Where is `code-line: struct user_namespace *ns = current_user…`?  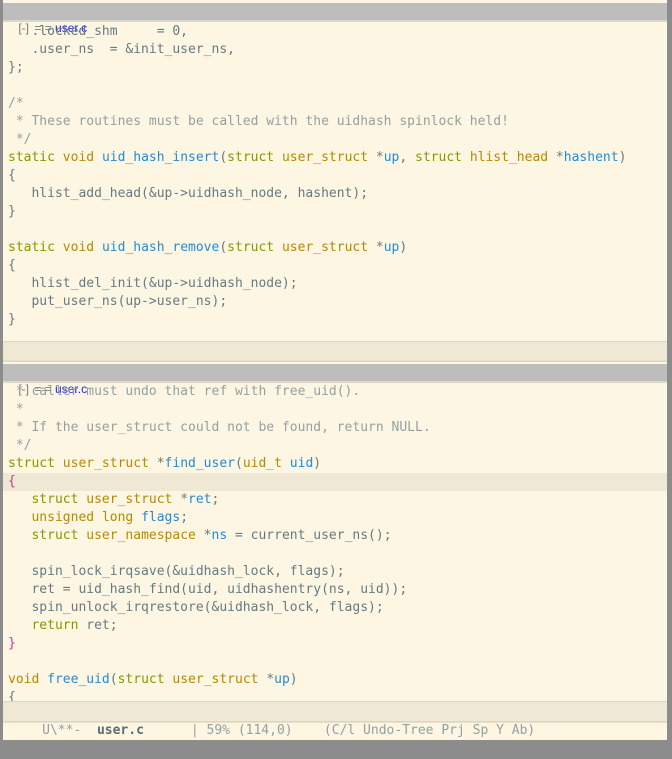 code-line: struct user_namespace *ns = current_user… is located at coordinates (335, 536).